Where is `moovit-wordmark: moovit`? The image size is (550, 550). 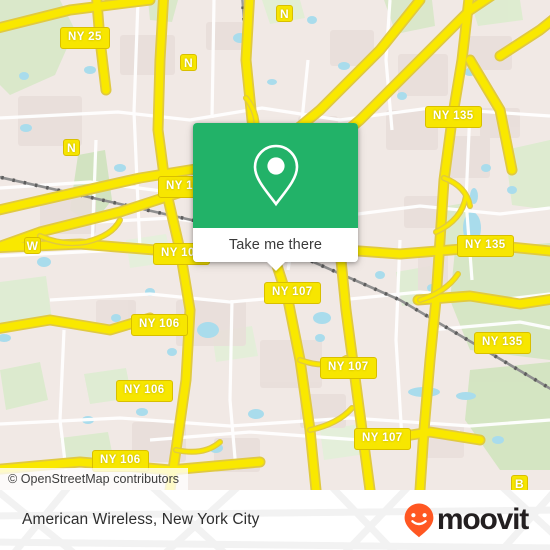
moovit-wordmark: moovit is located at coordinates (482, 519).